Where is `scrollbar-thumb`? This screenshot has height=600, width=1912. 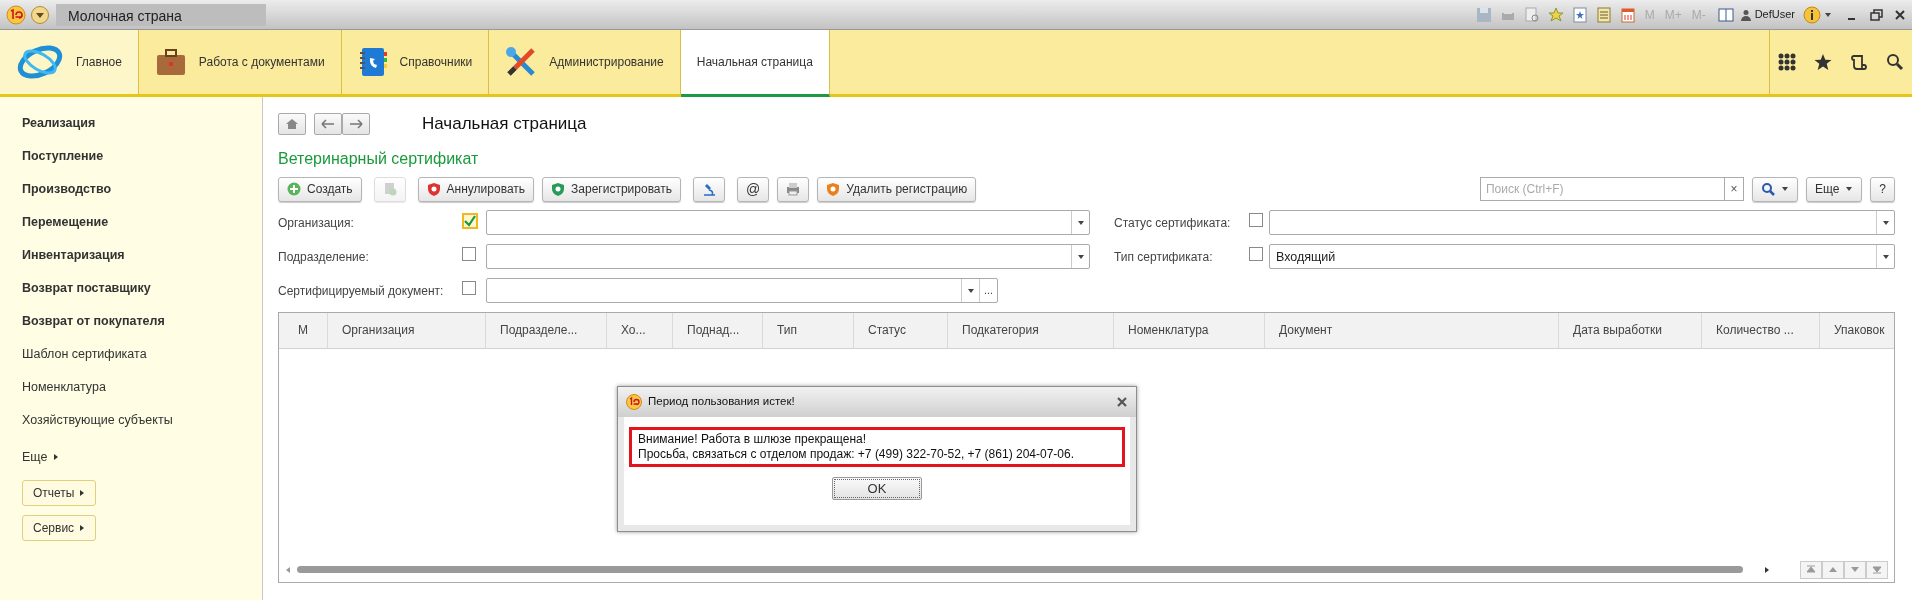
scrollbar-thumb is located at coordinates (1020, 569).